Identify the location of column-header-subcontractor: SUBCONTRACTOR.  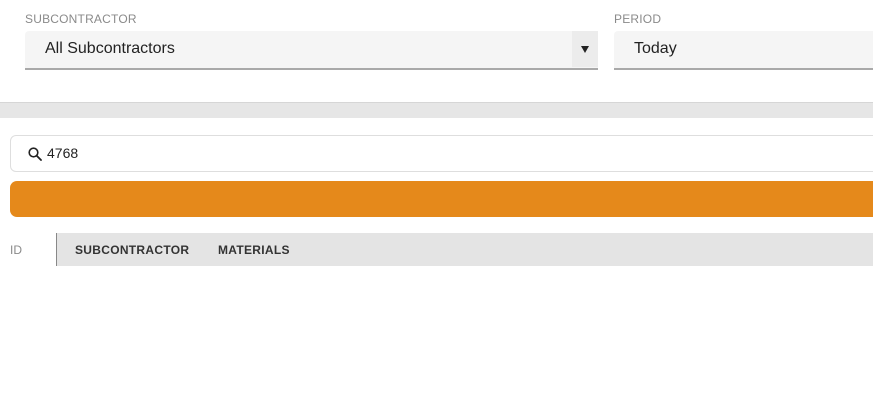
(132, 250).